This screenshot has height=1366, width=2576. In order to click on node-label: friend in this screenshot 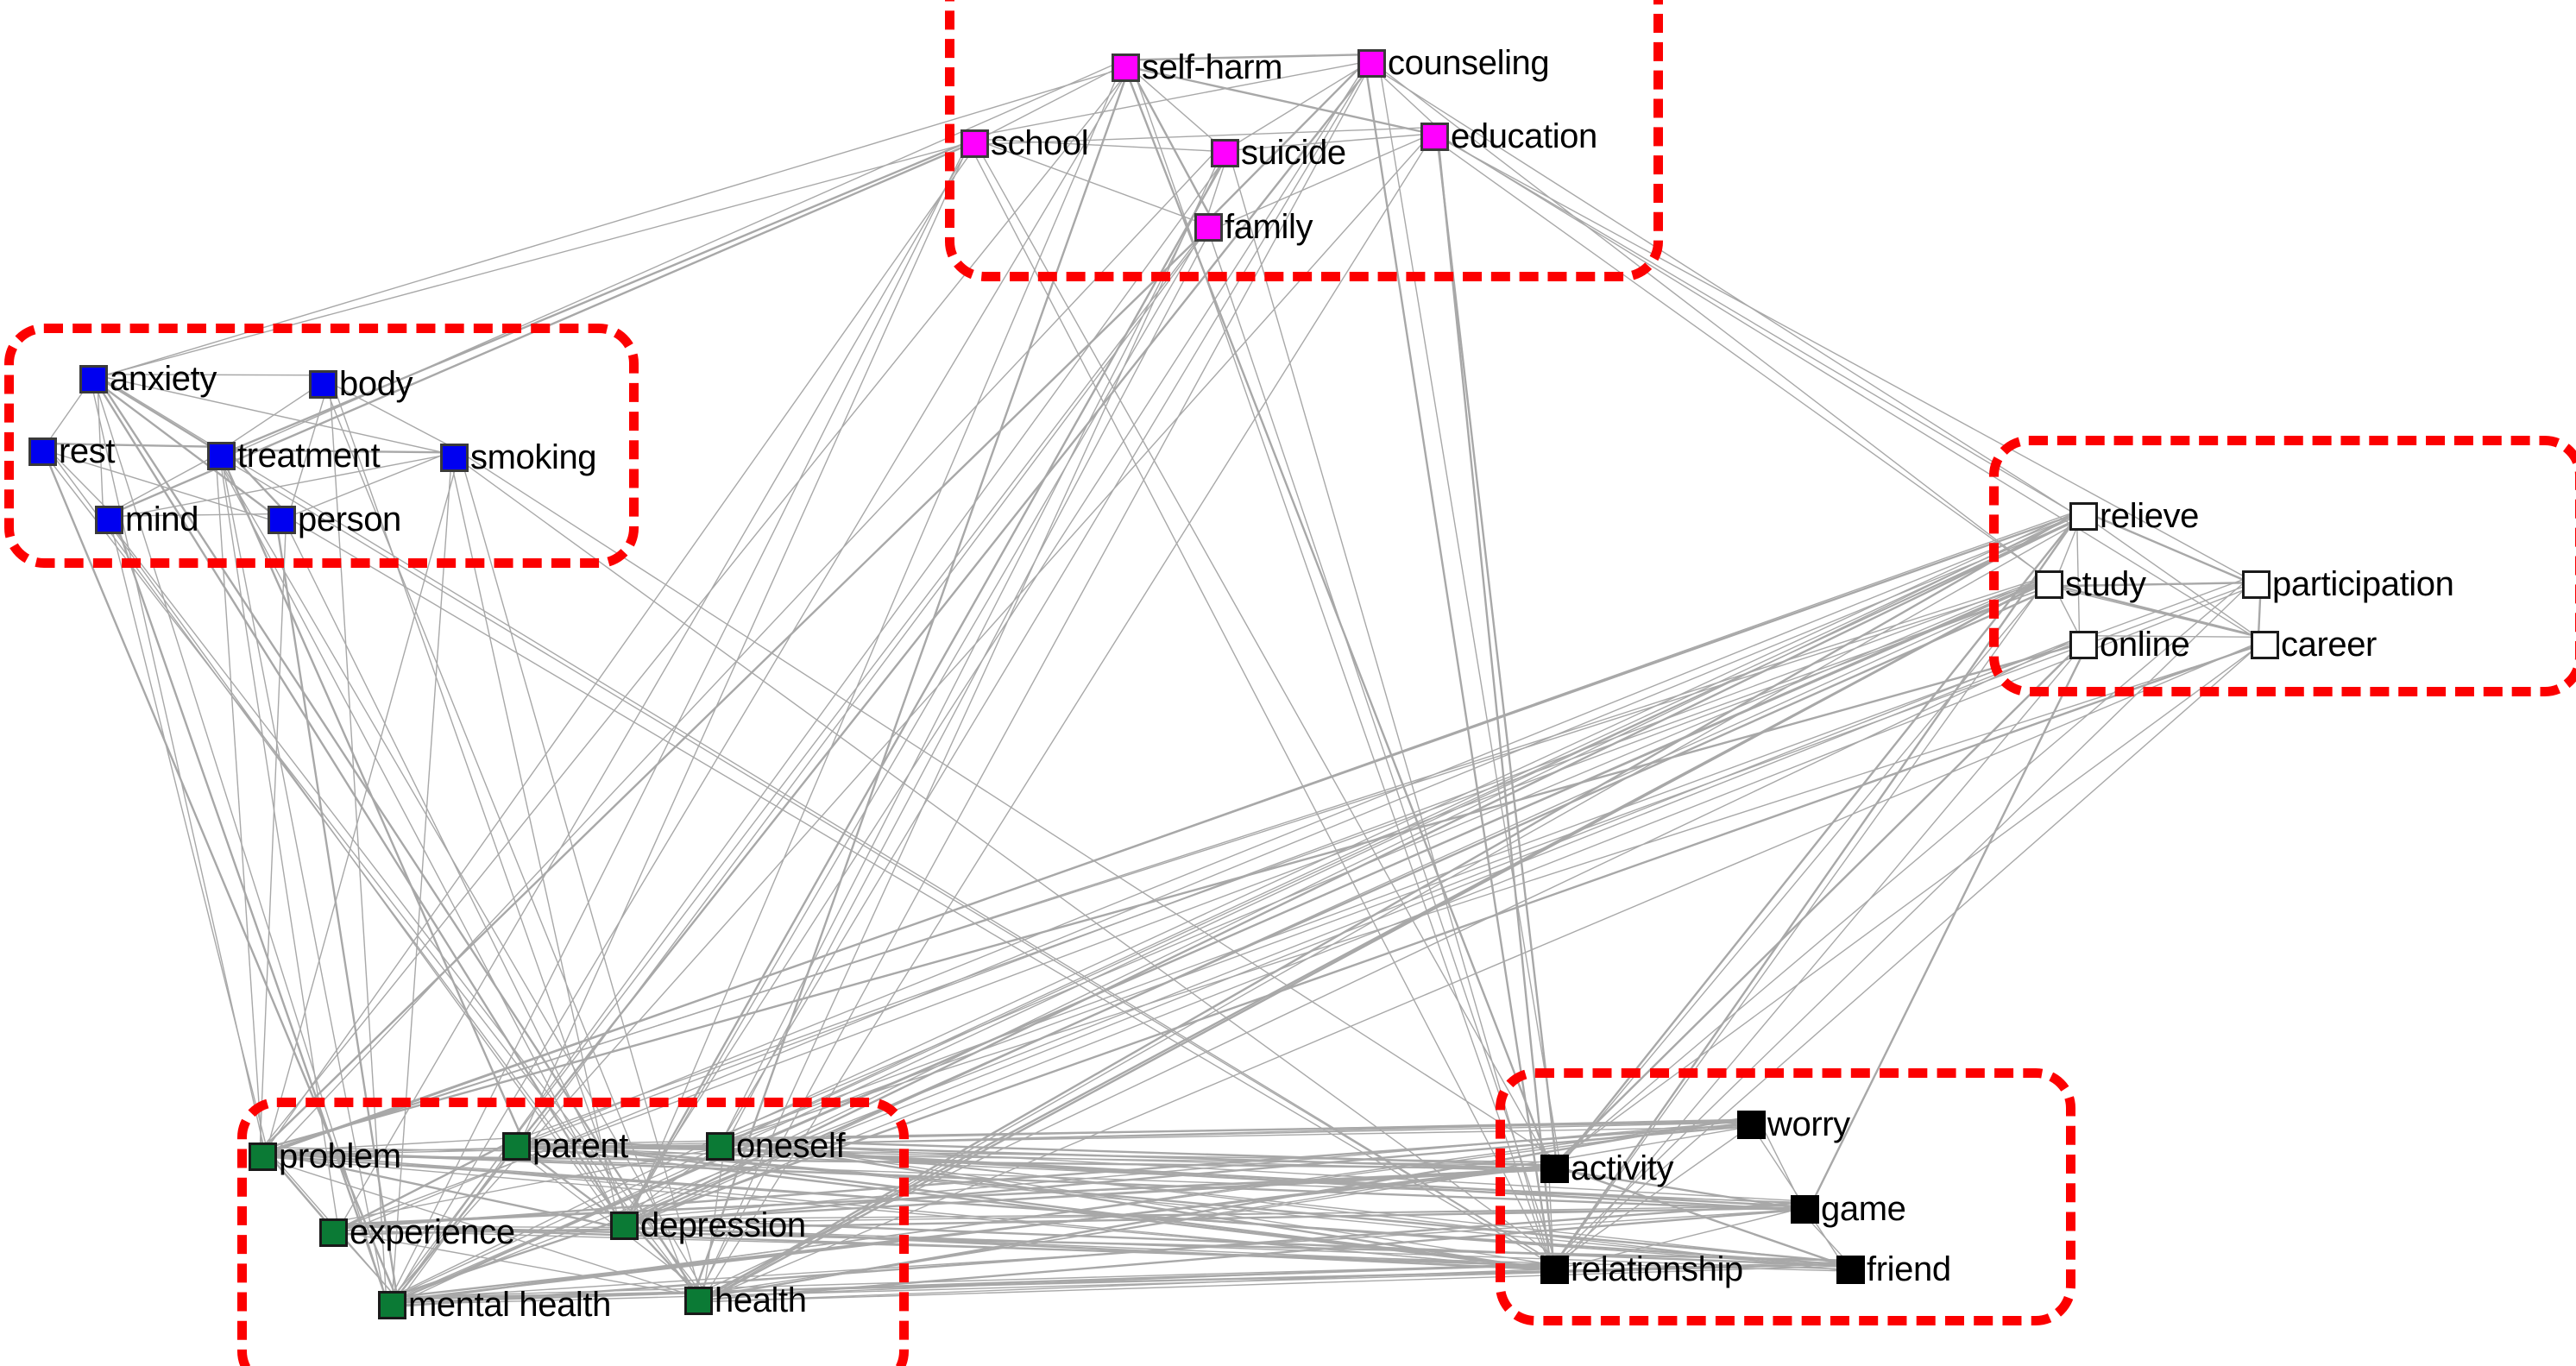, I will do `click(1909, 1269)`.